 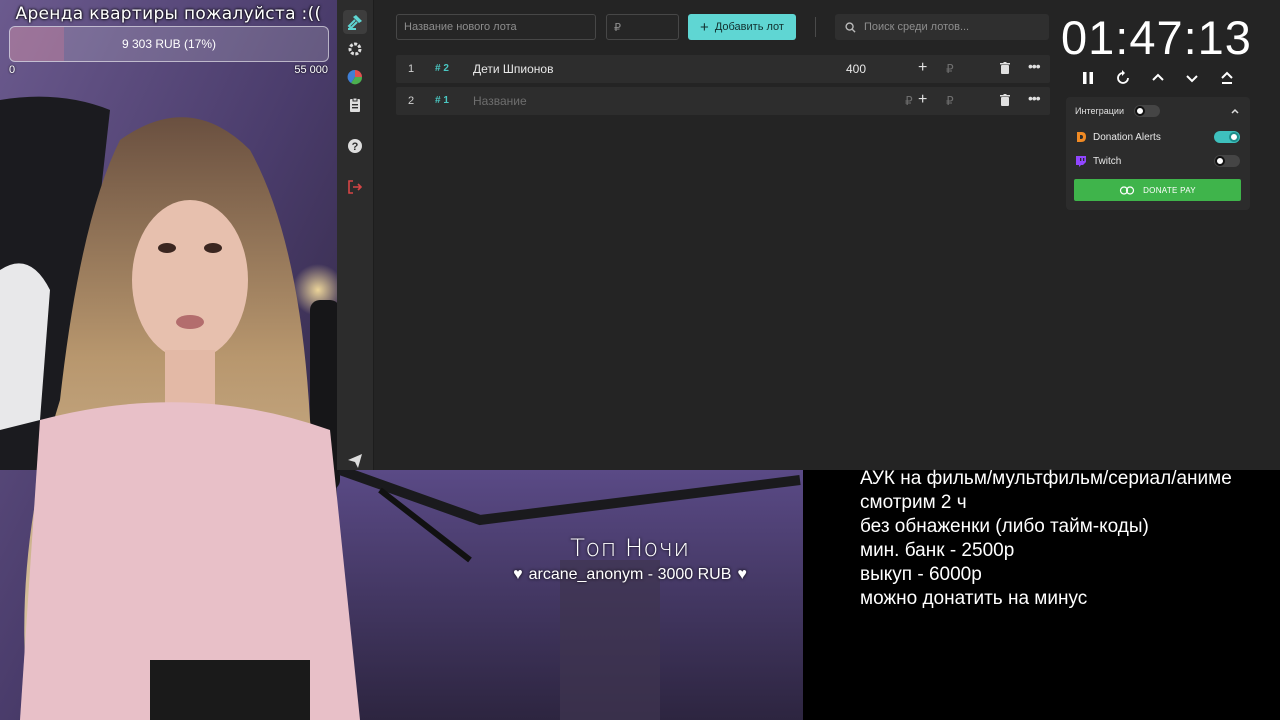 What do you see at coordinates (411, 101) in the screenshot?
I see `lot-index: 2` at bounding box center [411, 101].